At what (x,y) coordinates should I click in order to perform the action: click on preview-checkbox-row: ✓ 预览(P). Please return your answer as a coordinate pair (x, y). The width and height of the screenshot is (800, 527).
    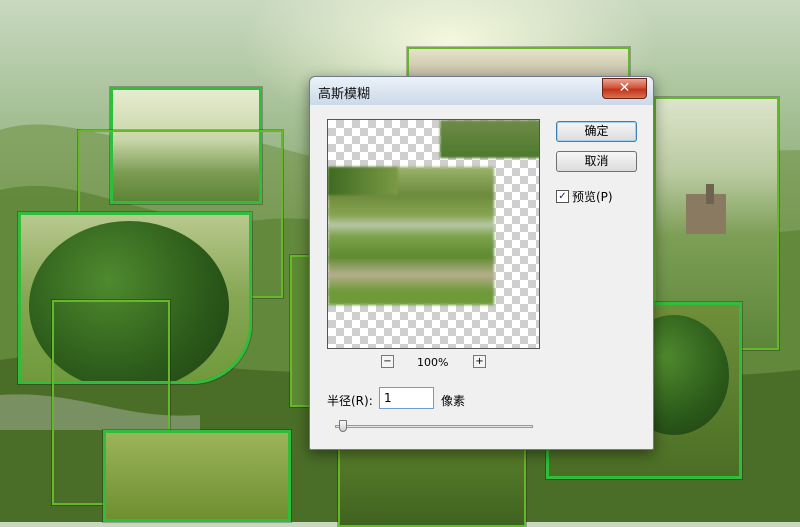
    Looking at the image, I should click on (584, 196).